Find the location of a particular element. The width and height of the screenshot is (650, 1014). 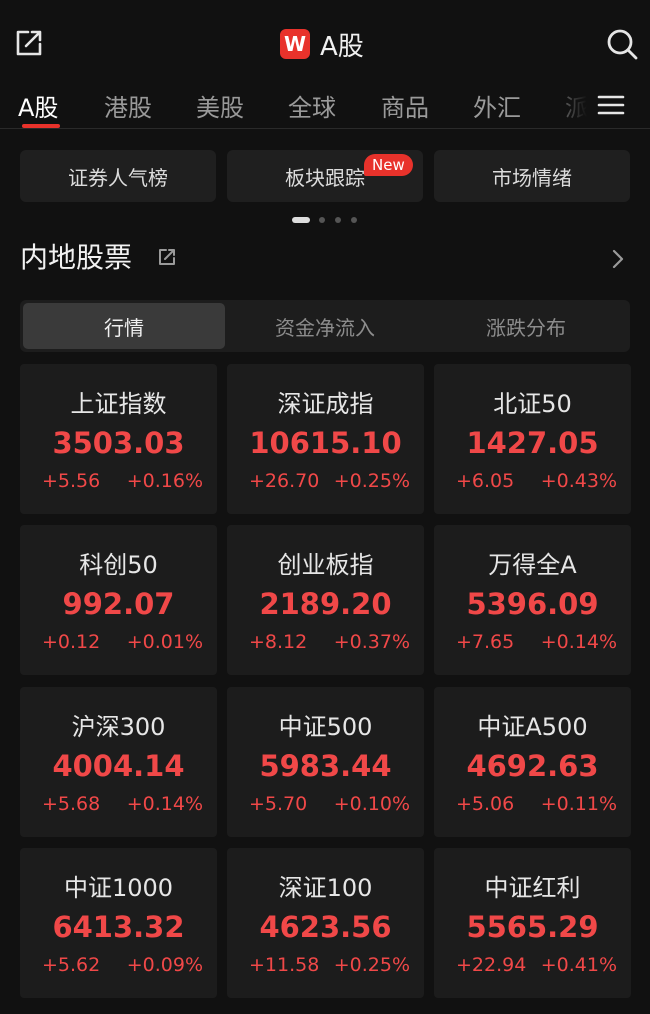

segment-net-inflow: 资金净流入 is located at coordinates (325, 326).